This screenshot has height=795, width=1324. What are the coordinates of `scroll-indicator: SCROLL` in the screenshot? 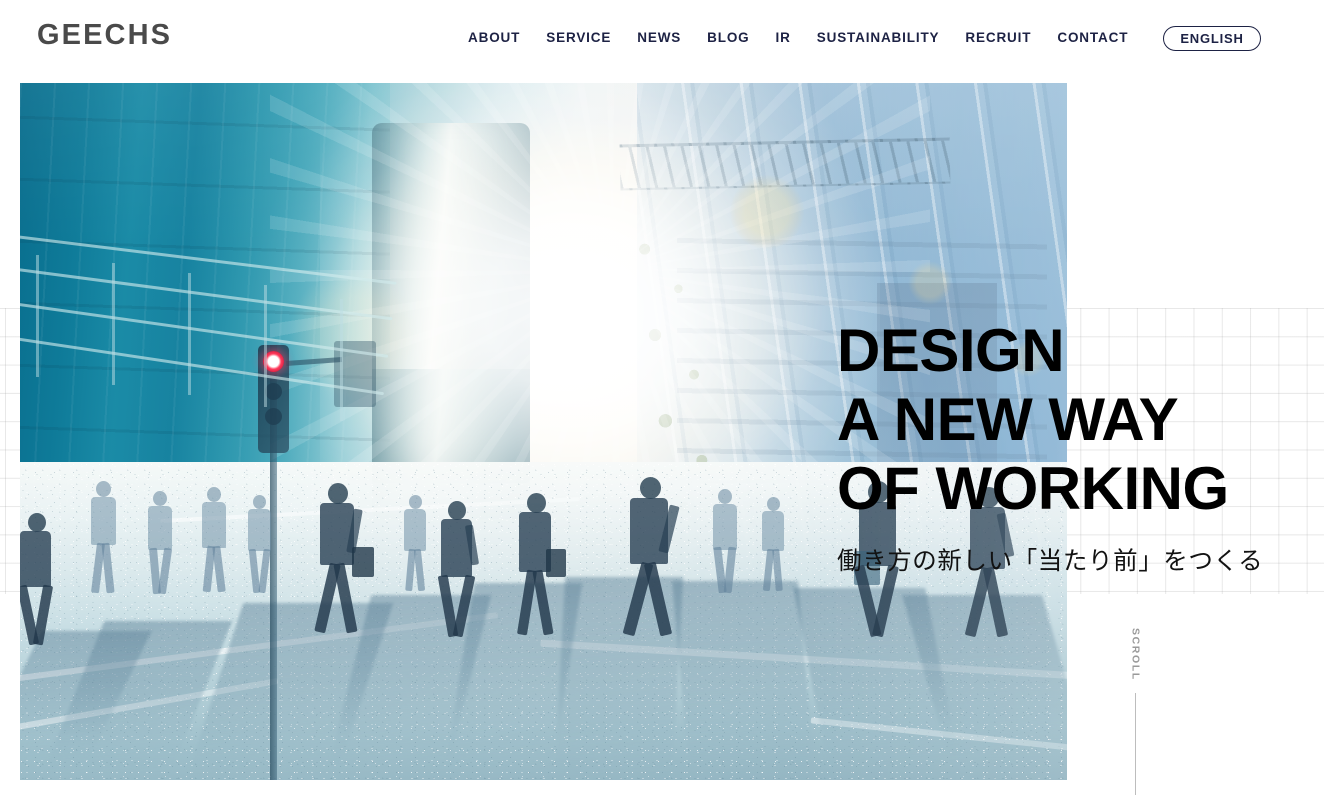 It's located at (1135, 711).